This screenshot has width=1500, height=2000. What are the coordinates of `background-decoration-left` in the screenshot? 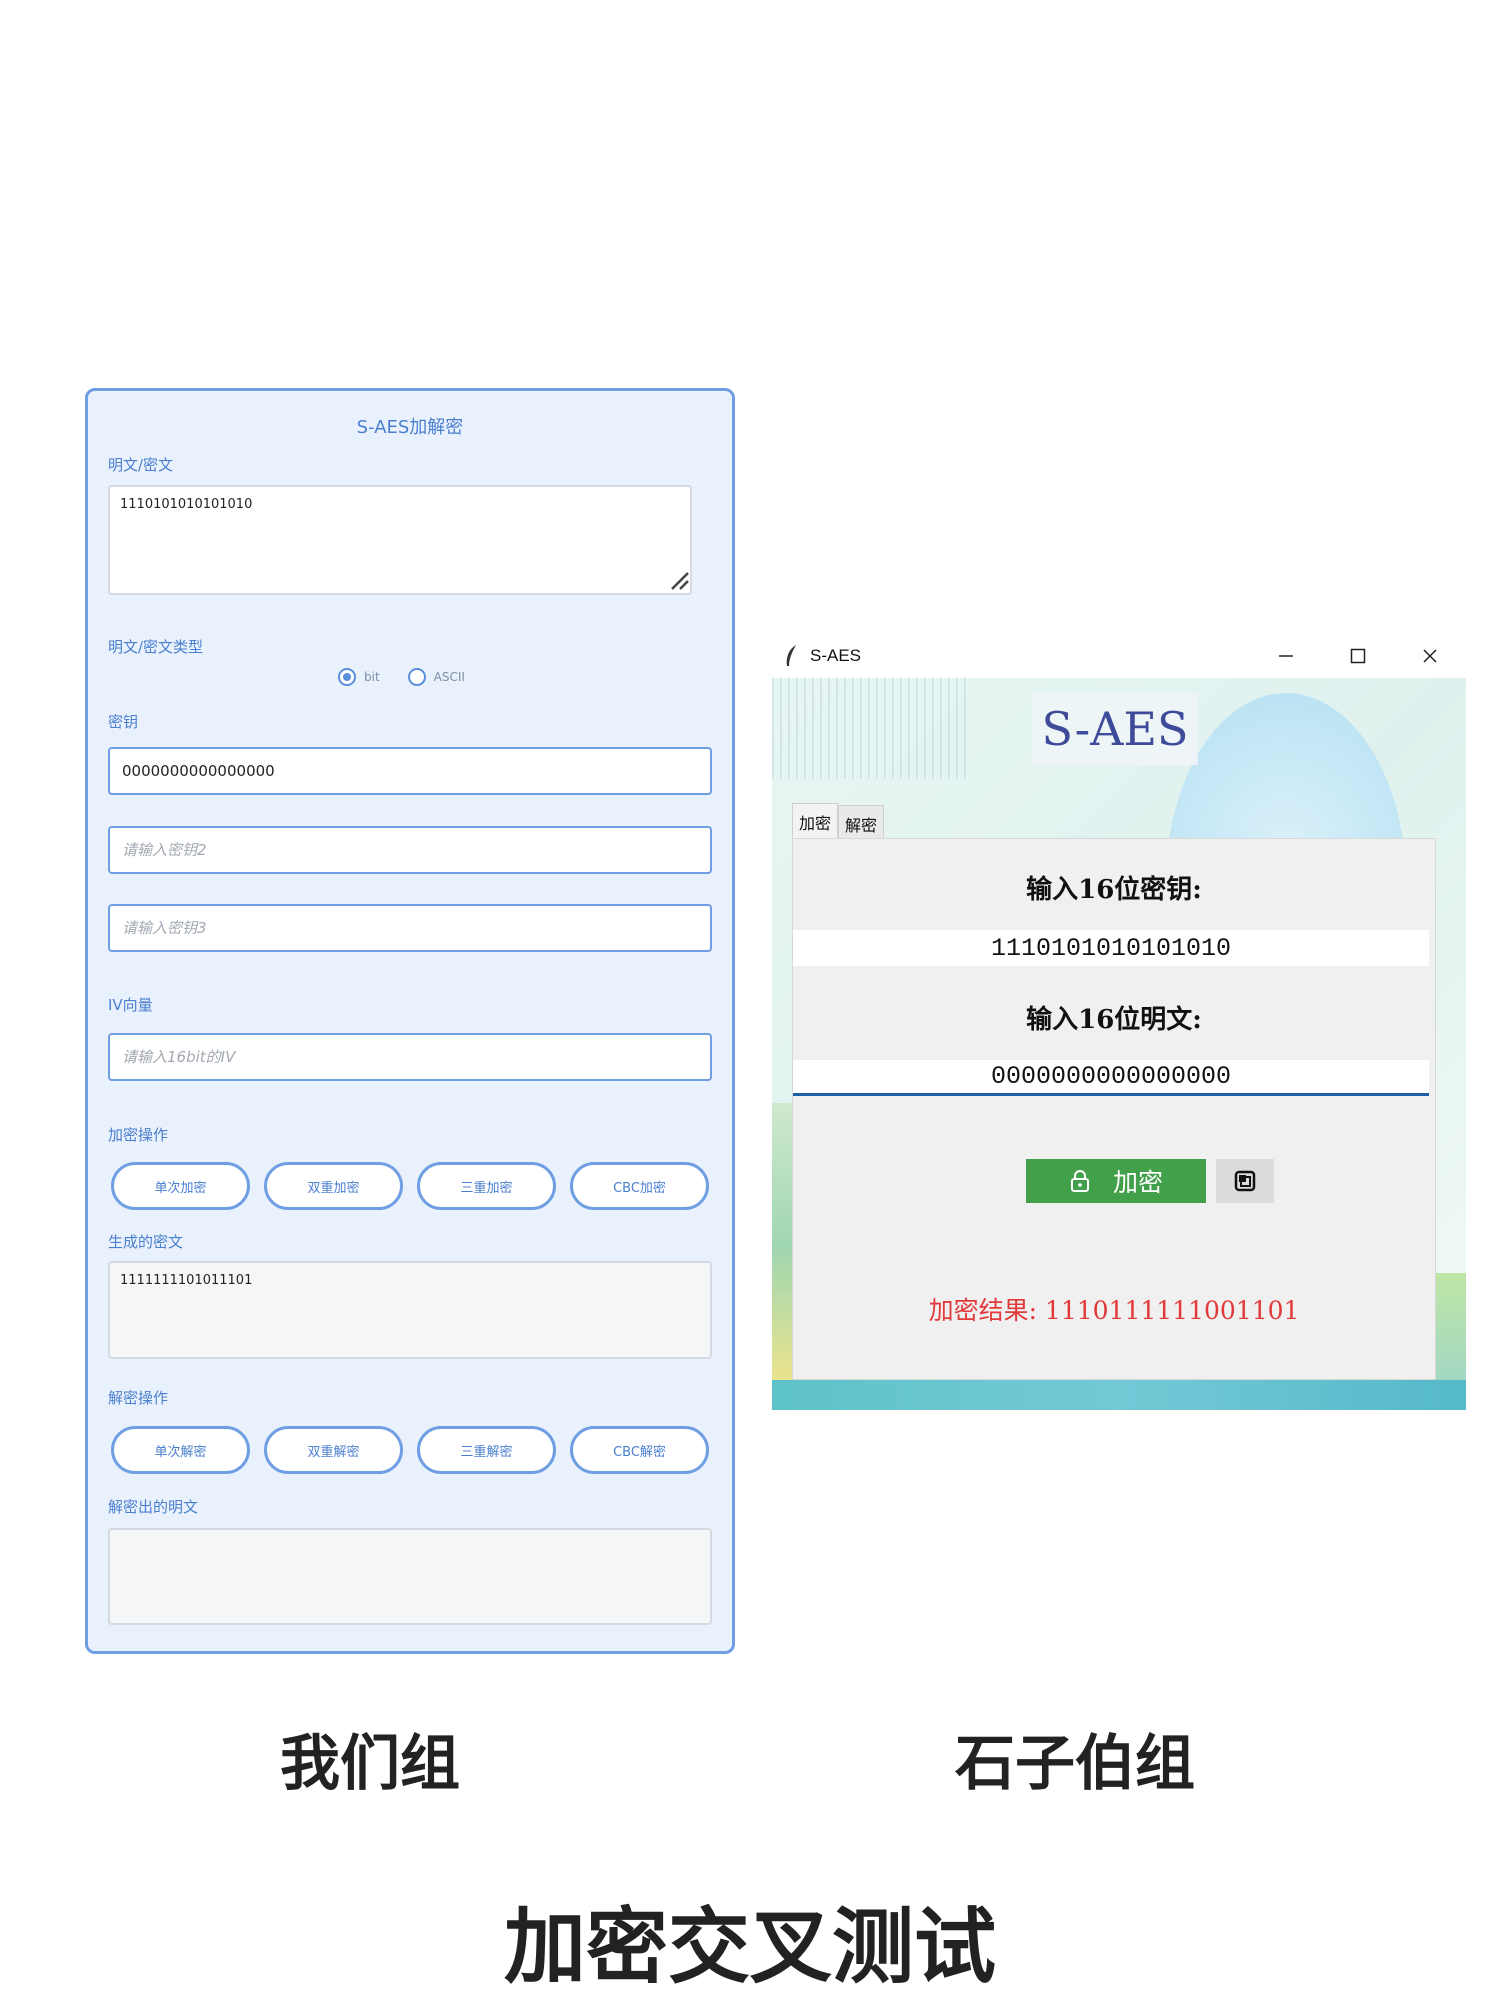 It's located at (783, 1248).